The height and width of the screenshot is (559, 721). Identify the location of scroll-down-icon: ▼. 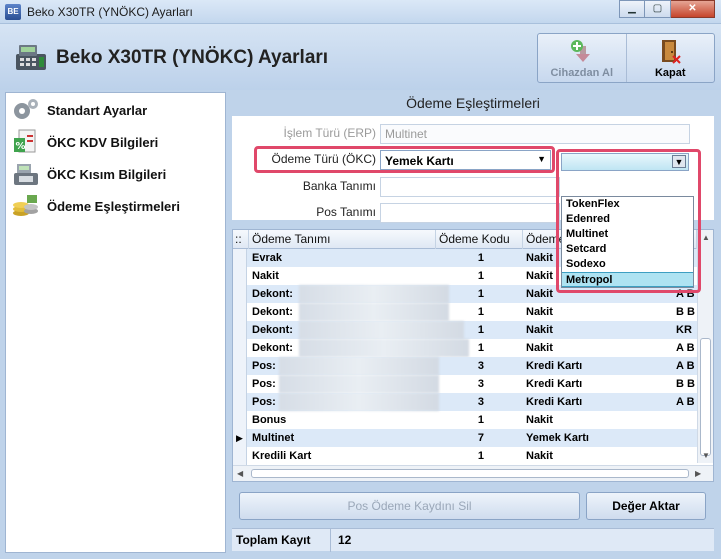
(706, 455).